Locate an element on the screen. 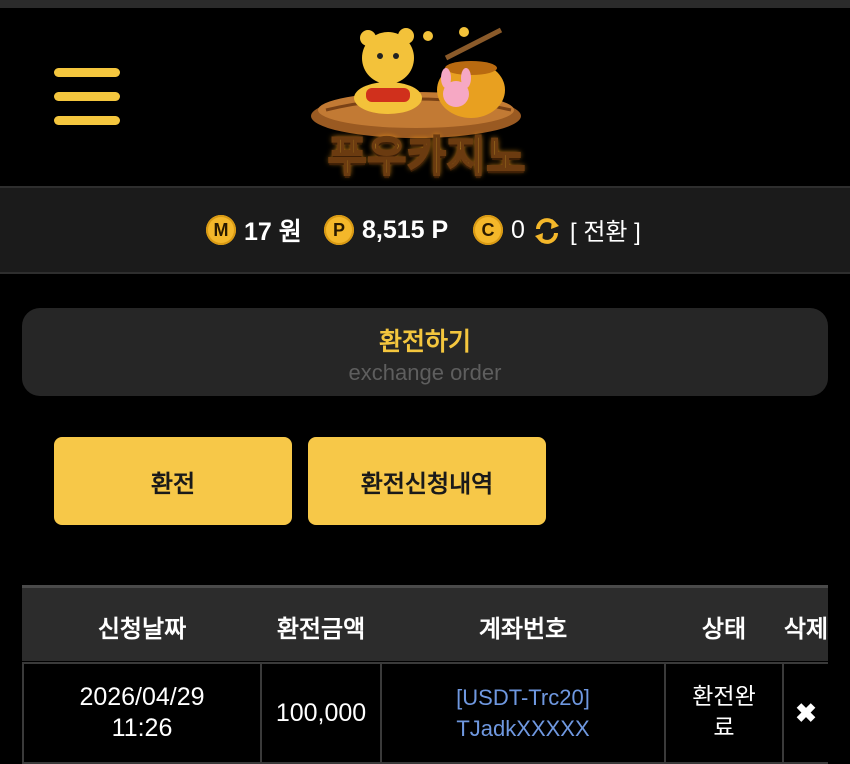 The width and height of the screenshot is (850, 764). column-header-status: 상태 is located at coordinates (724, 628).